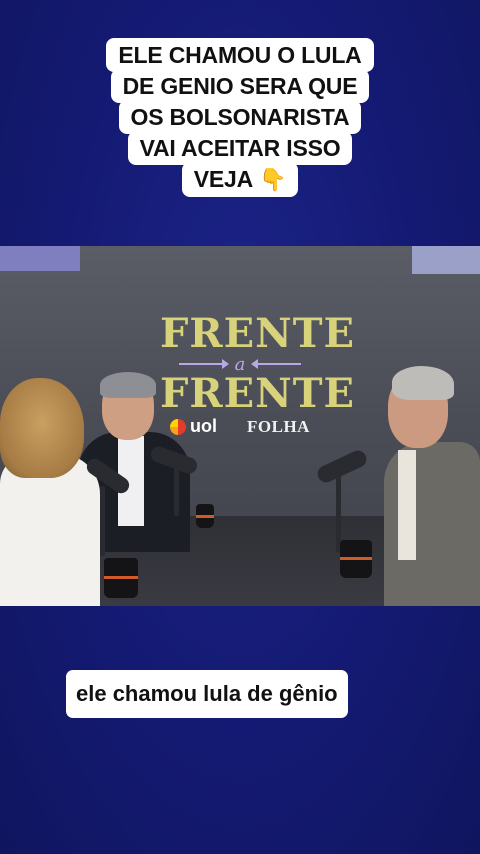  I want to click on uol-brand: uol, so click(193, 426).